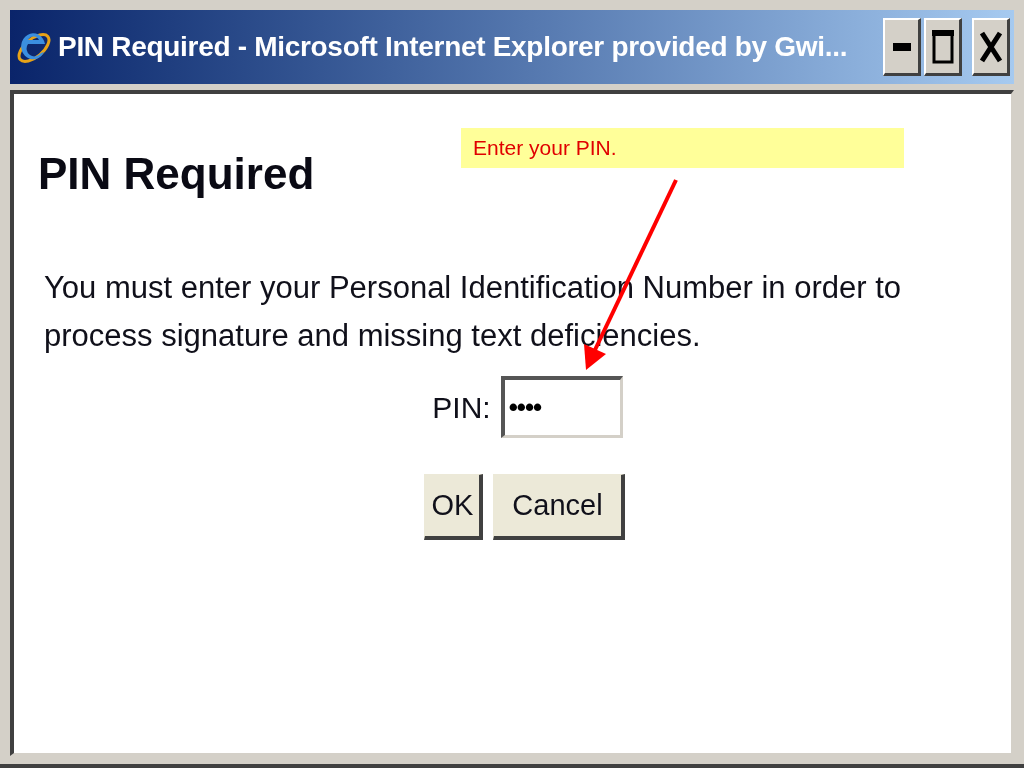 This screenshot has width=1024, height=768. I want to click on minimize-button, so click(902, 47).